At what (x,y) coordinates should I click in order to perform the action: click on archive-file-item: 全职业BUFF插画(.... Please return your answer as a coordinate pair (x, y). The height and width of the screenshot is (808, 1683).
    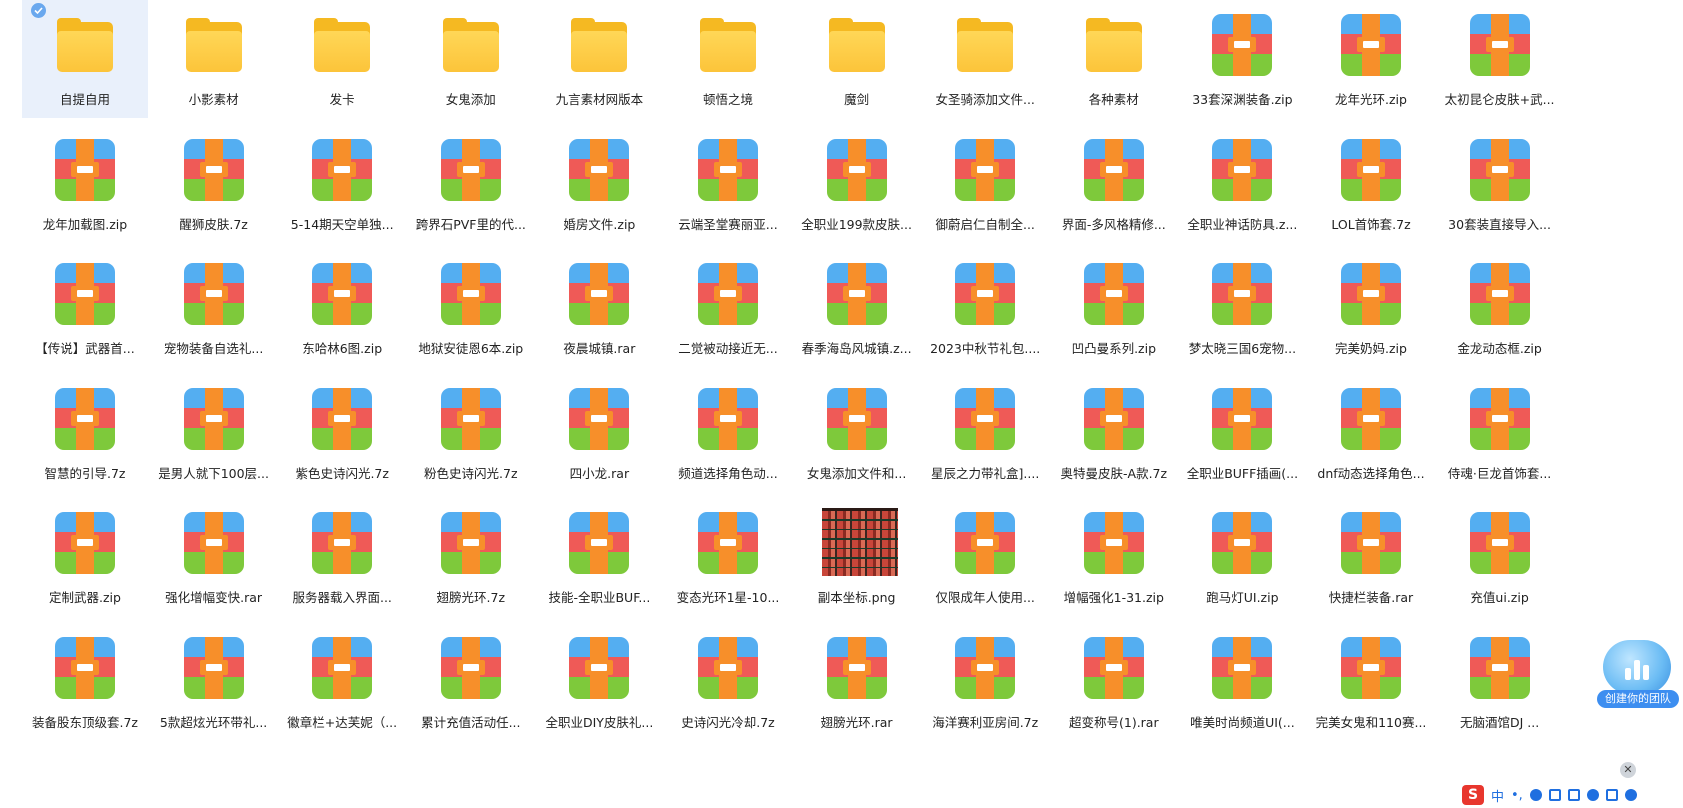
    Looking at the image, I should click on (1242, 433).